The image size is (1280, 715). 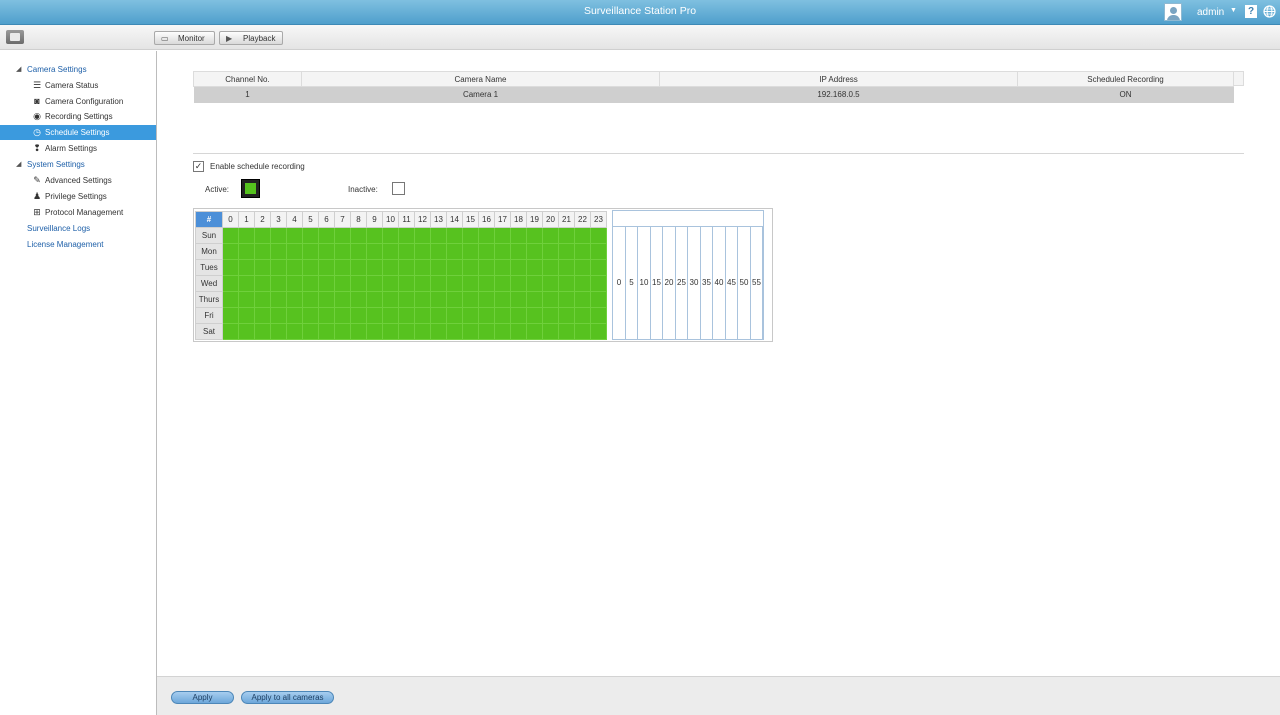 What do you see at coordinates (78, 244) in the screenshot?
I see `sidebar-item-license-management: License Management` at bounding box center [78, 244].